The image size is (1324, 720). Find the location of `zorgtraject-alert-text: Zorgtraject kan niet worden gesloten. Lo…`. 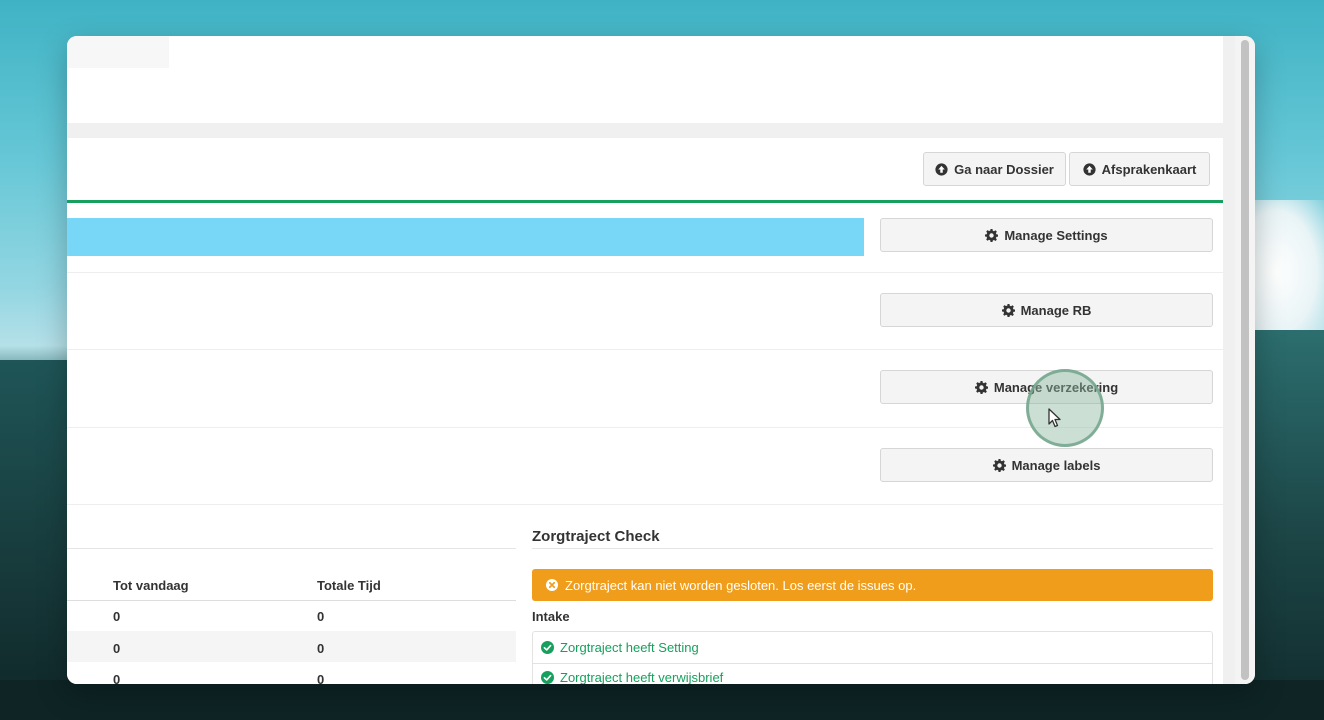

zorgtraject-alert-text: Zorgtraject kan niet worden gesloten. Lo… is located at coordinates (741, 585).